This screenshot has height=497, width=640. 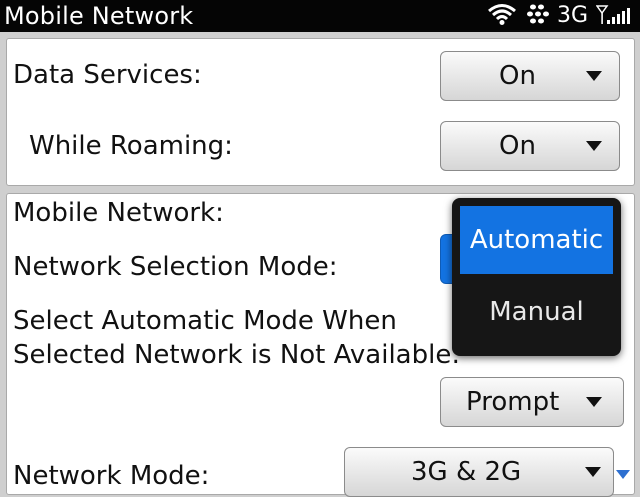 What do you see at coordinates (320, 16) in the screenshot?
I see `status-bar: Mobile Network 3G` at bounding box center [320, 16].